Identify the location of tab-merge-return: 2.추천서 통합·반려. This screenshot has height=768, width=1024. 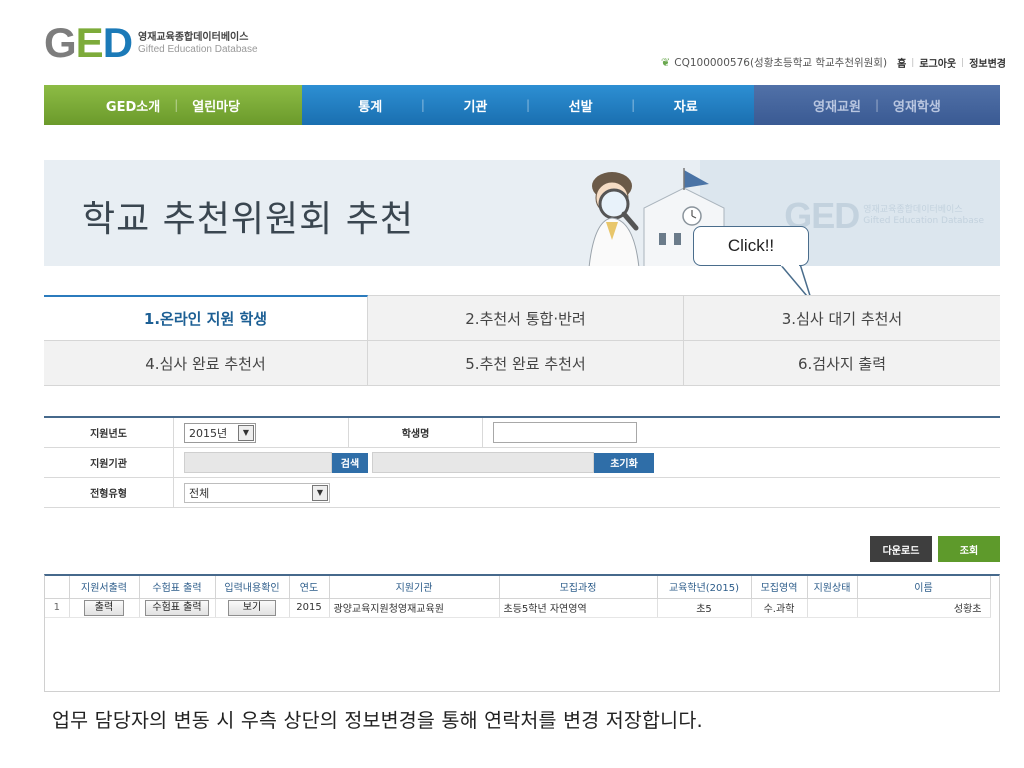
(526, 317).